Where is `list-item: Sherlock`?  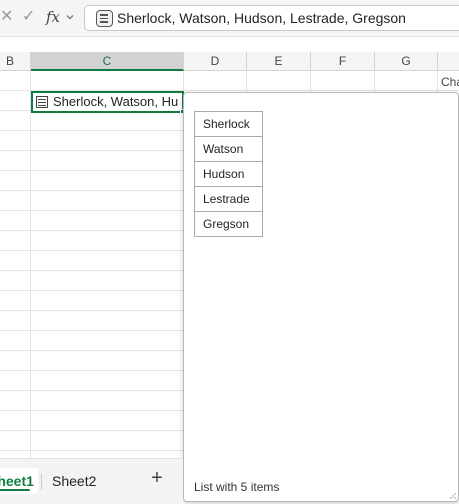
list-item: Sherlock is located at coordinates (228, 124).